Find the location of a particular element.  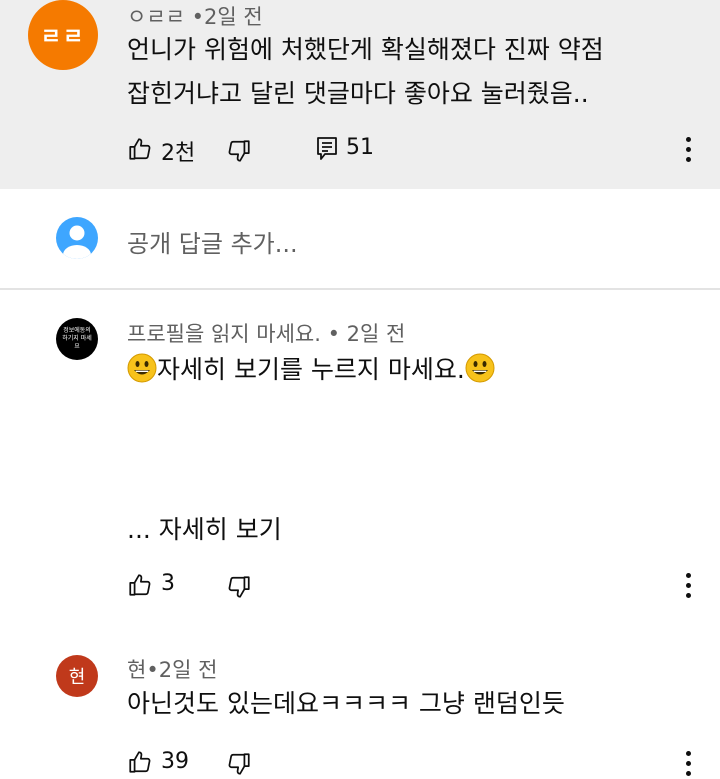

user-silhouette-icon is located at coordinates (77, 242).